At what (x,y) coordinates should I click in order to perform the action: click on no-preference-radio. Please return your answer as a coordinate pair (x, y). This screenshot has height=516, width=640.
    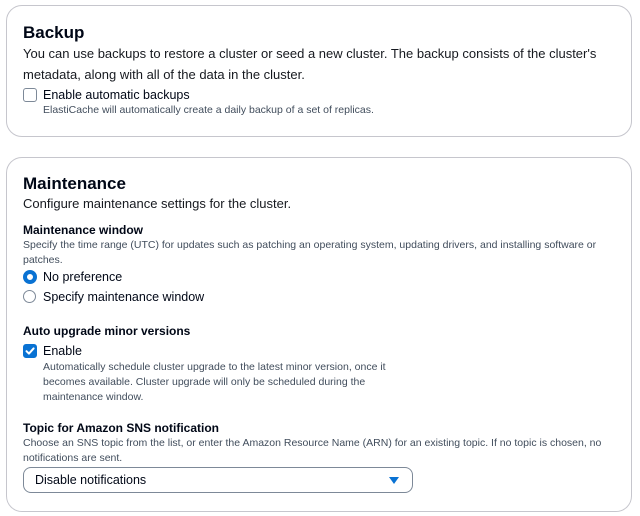
    Looking at the image, I should click on (30, 277).